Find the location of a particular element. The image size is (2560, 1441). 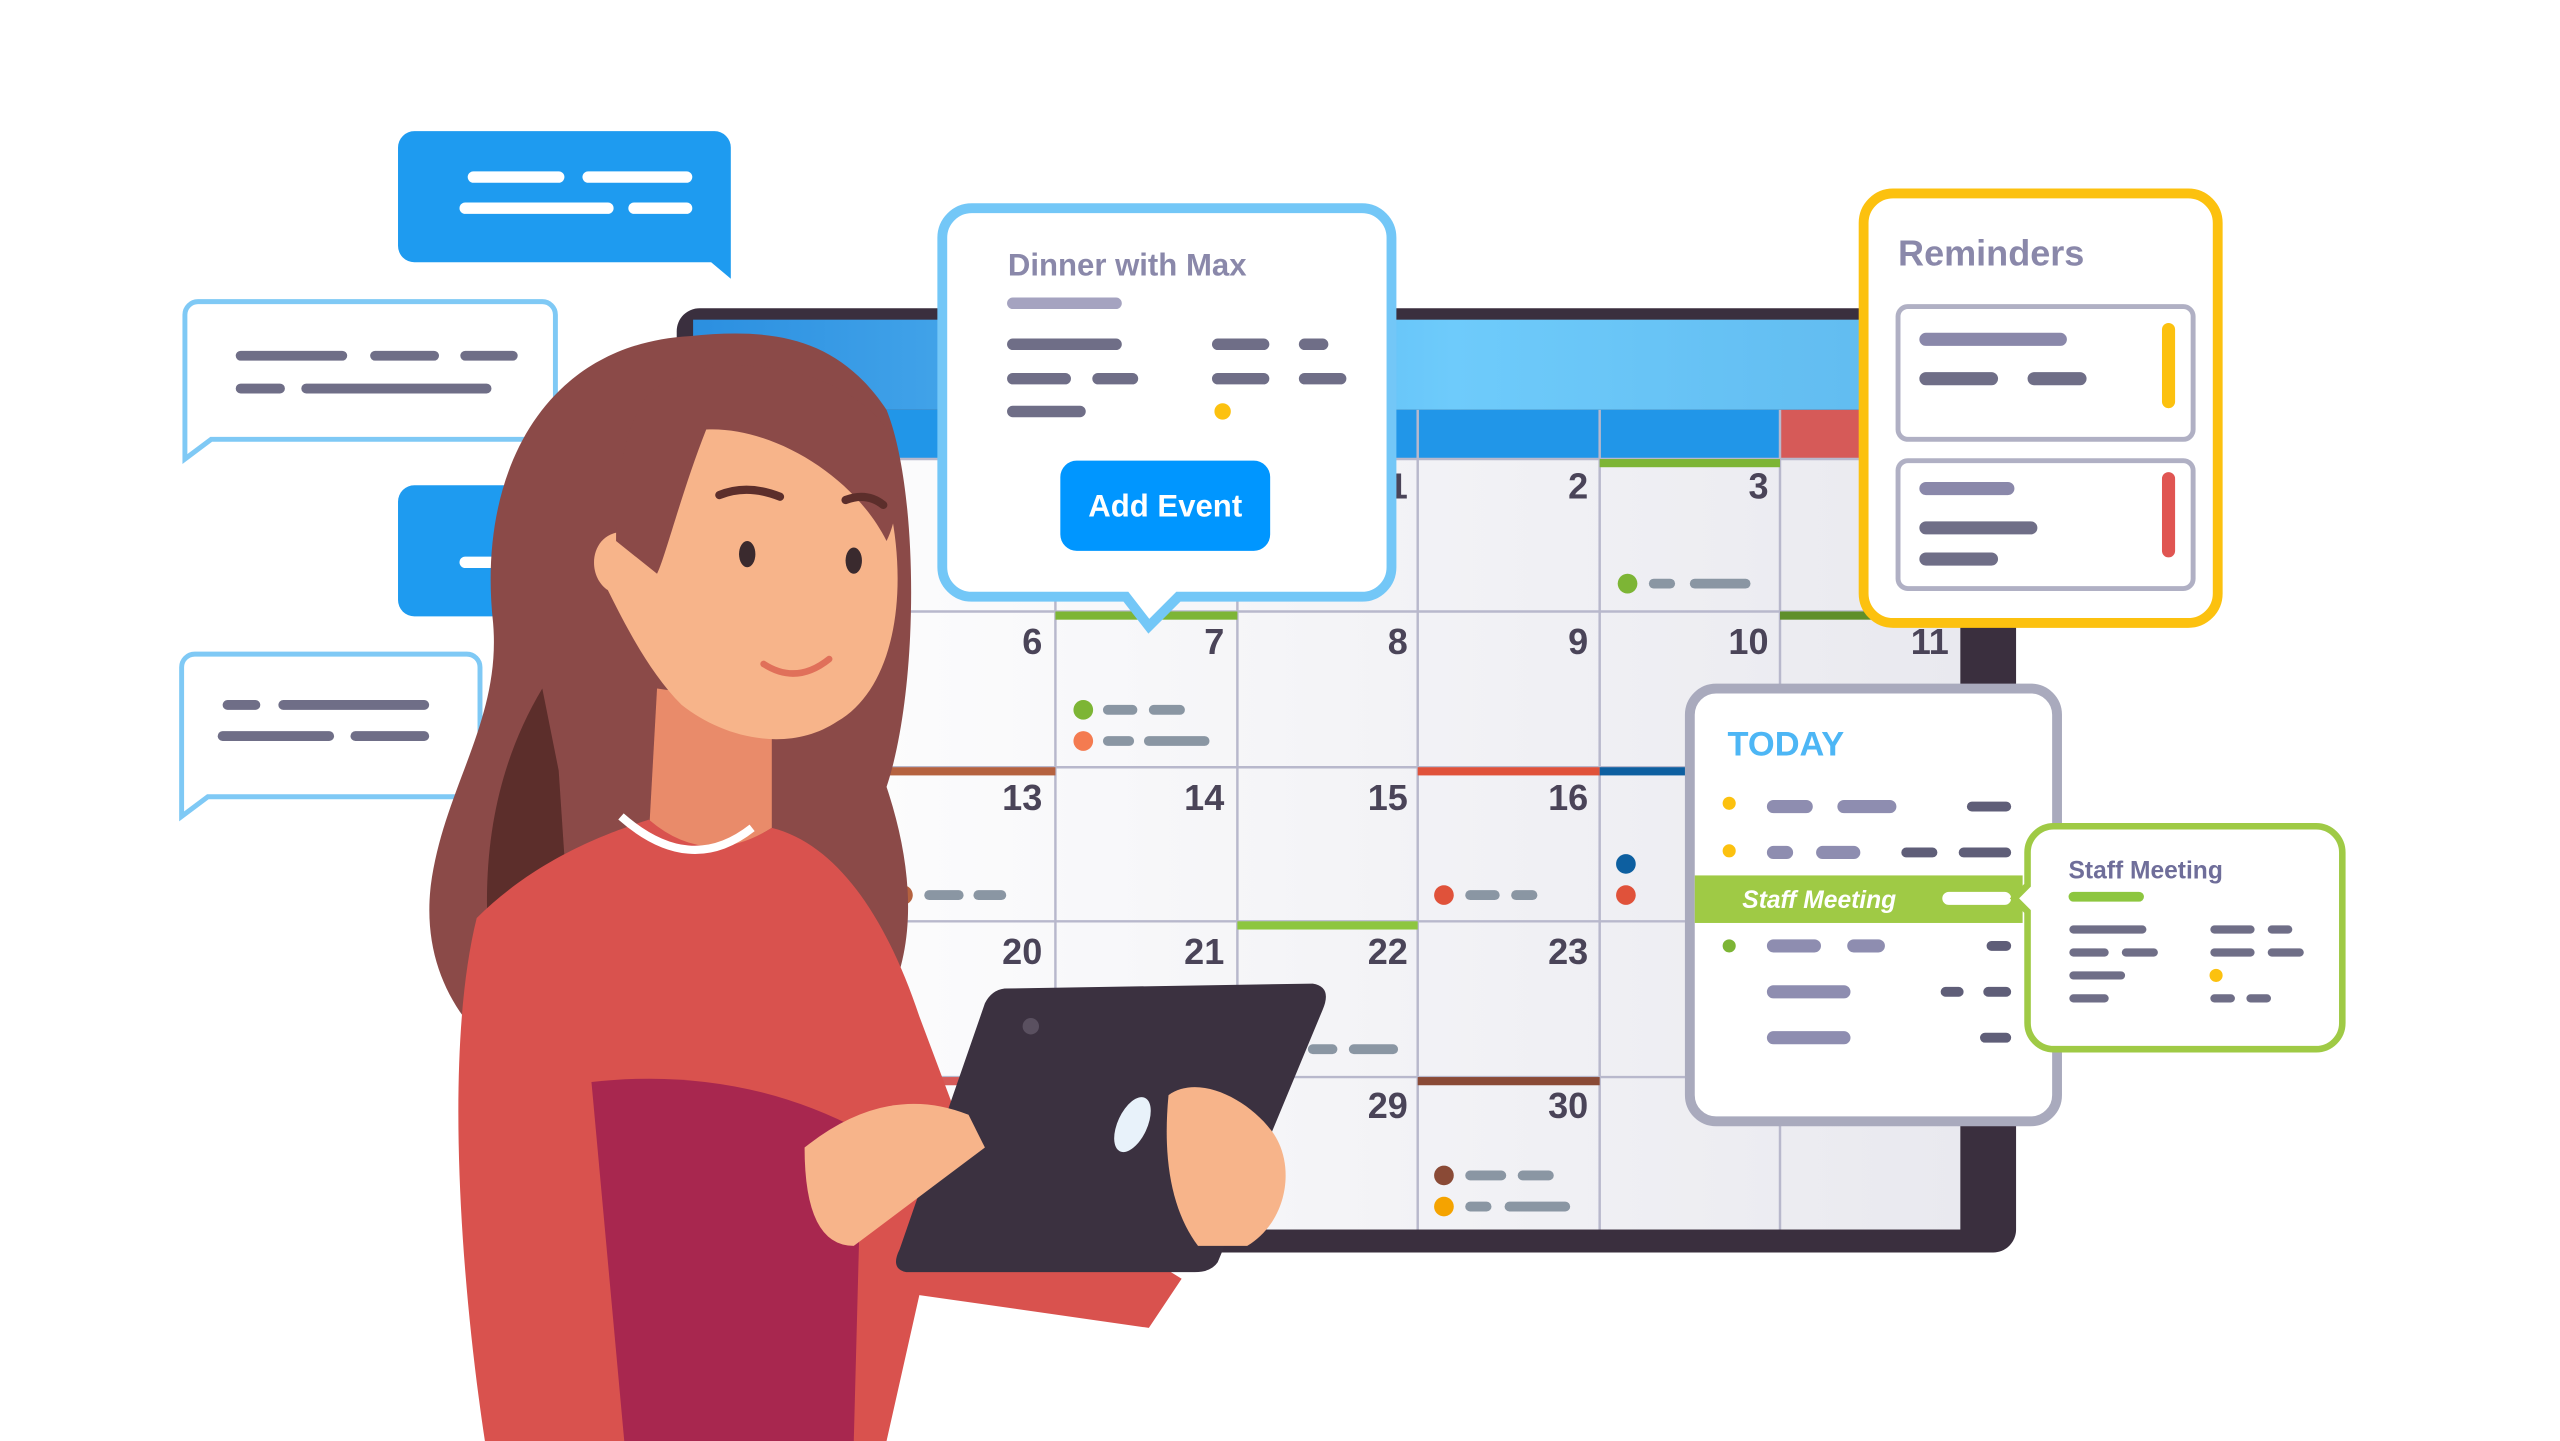

dinner-event-popup: Dinner with Max Add Event is located at coordinates (1167, 418).